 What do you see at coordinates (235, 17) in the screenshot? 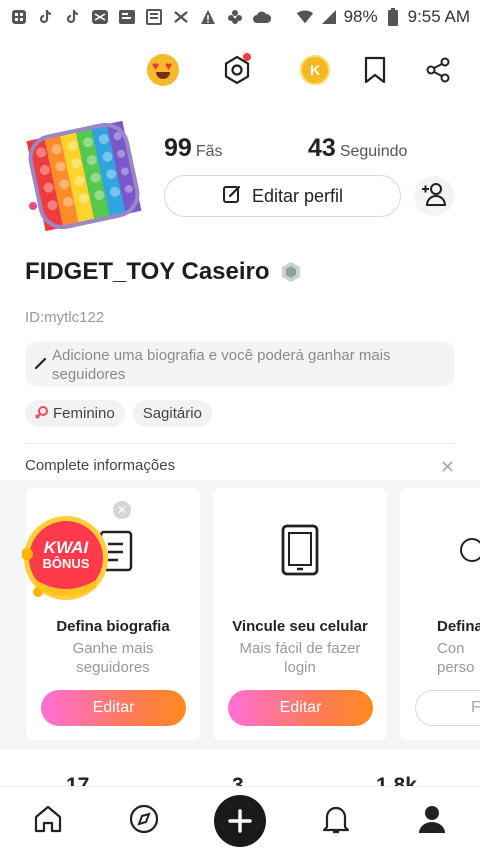
I see `flower-icon` at bounding box center [235, 17].